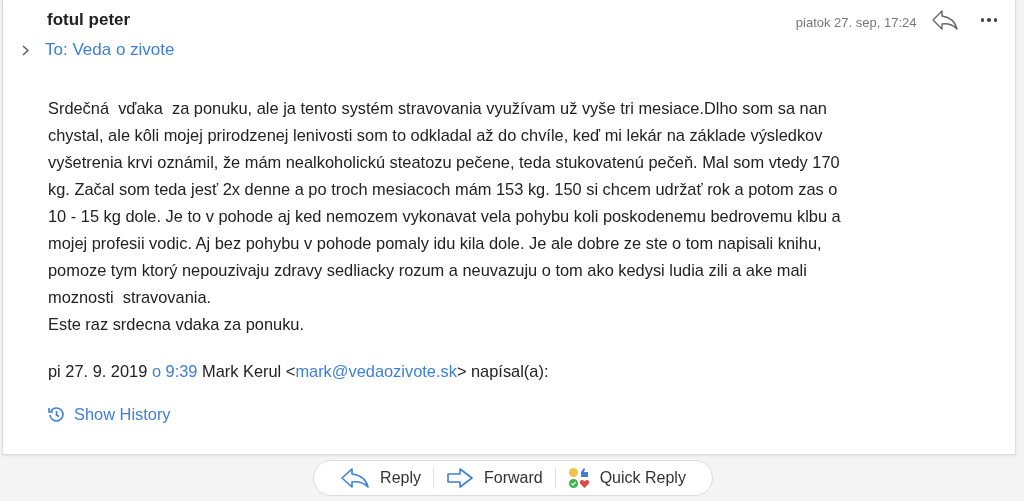 Image resolution: width=1024 pixels, height=501 pixels. Describe the element at coordinates (856, 22) in the screenshot. I see `message-date: piatok 27. sep, 17:24` at that location.